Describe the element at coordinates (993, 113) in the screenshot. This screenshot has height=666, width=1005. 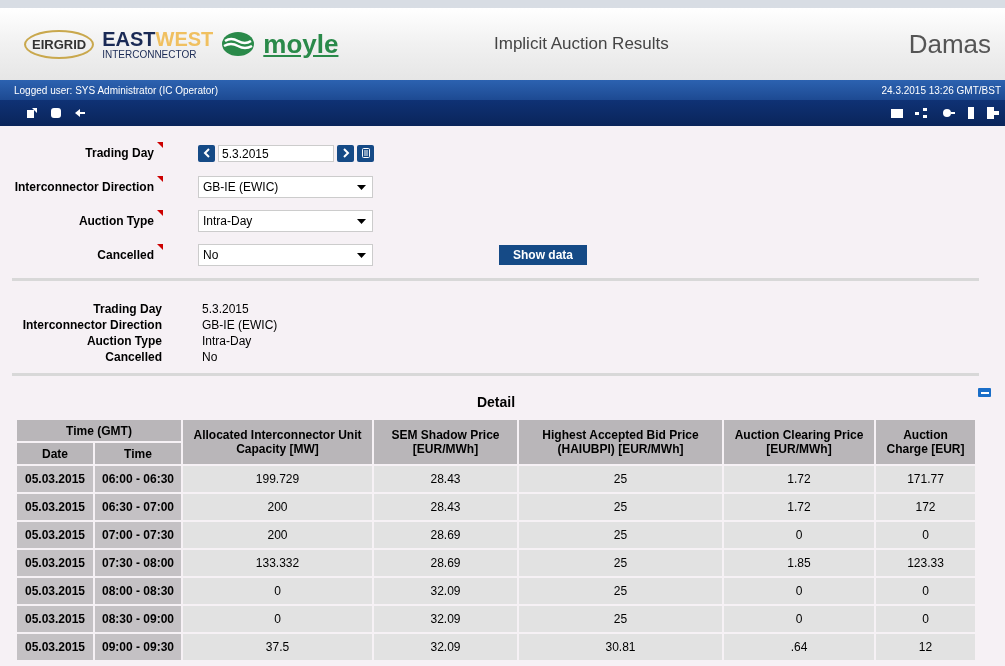
I see `logout-icon` at that location.